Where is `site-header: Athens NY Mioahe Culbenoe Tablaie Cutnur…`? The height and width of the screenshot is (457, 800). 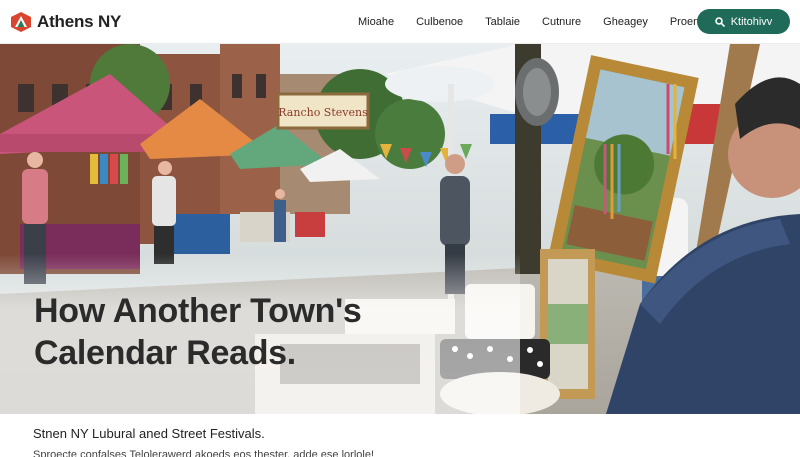
site-header: Athens NY Mioahe Culbenoe Tablaie Cutnur… is located at coordinates (400, 22).